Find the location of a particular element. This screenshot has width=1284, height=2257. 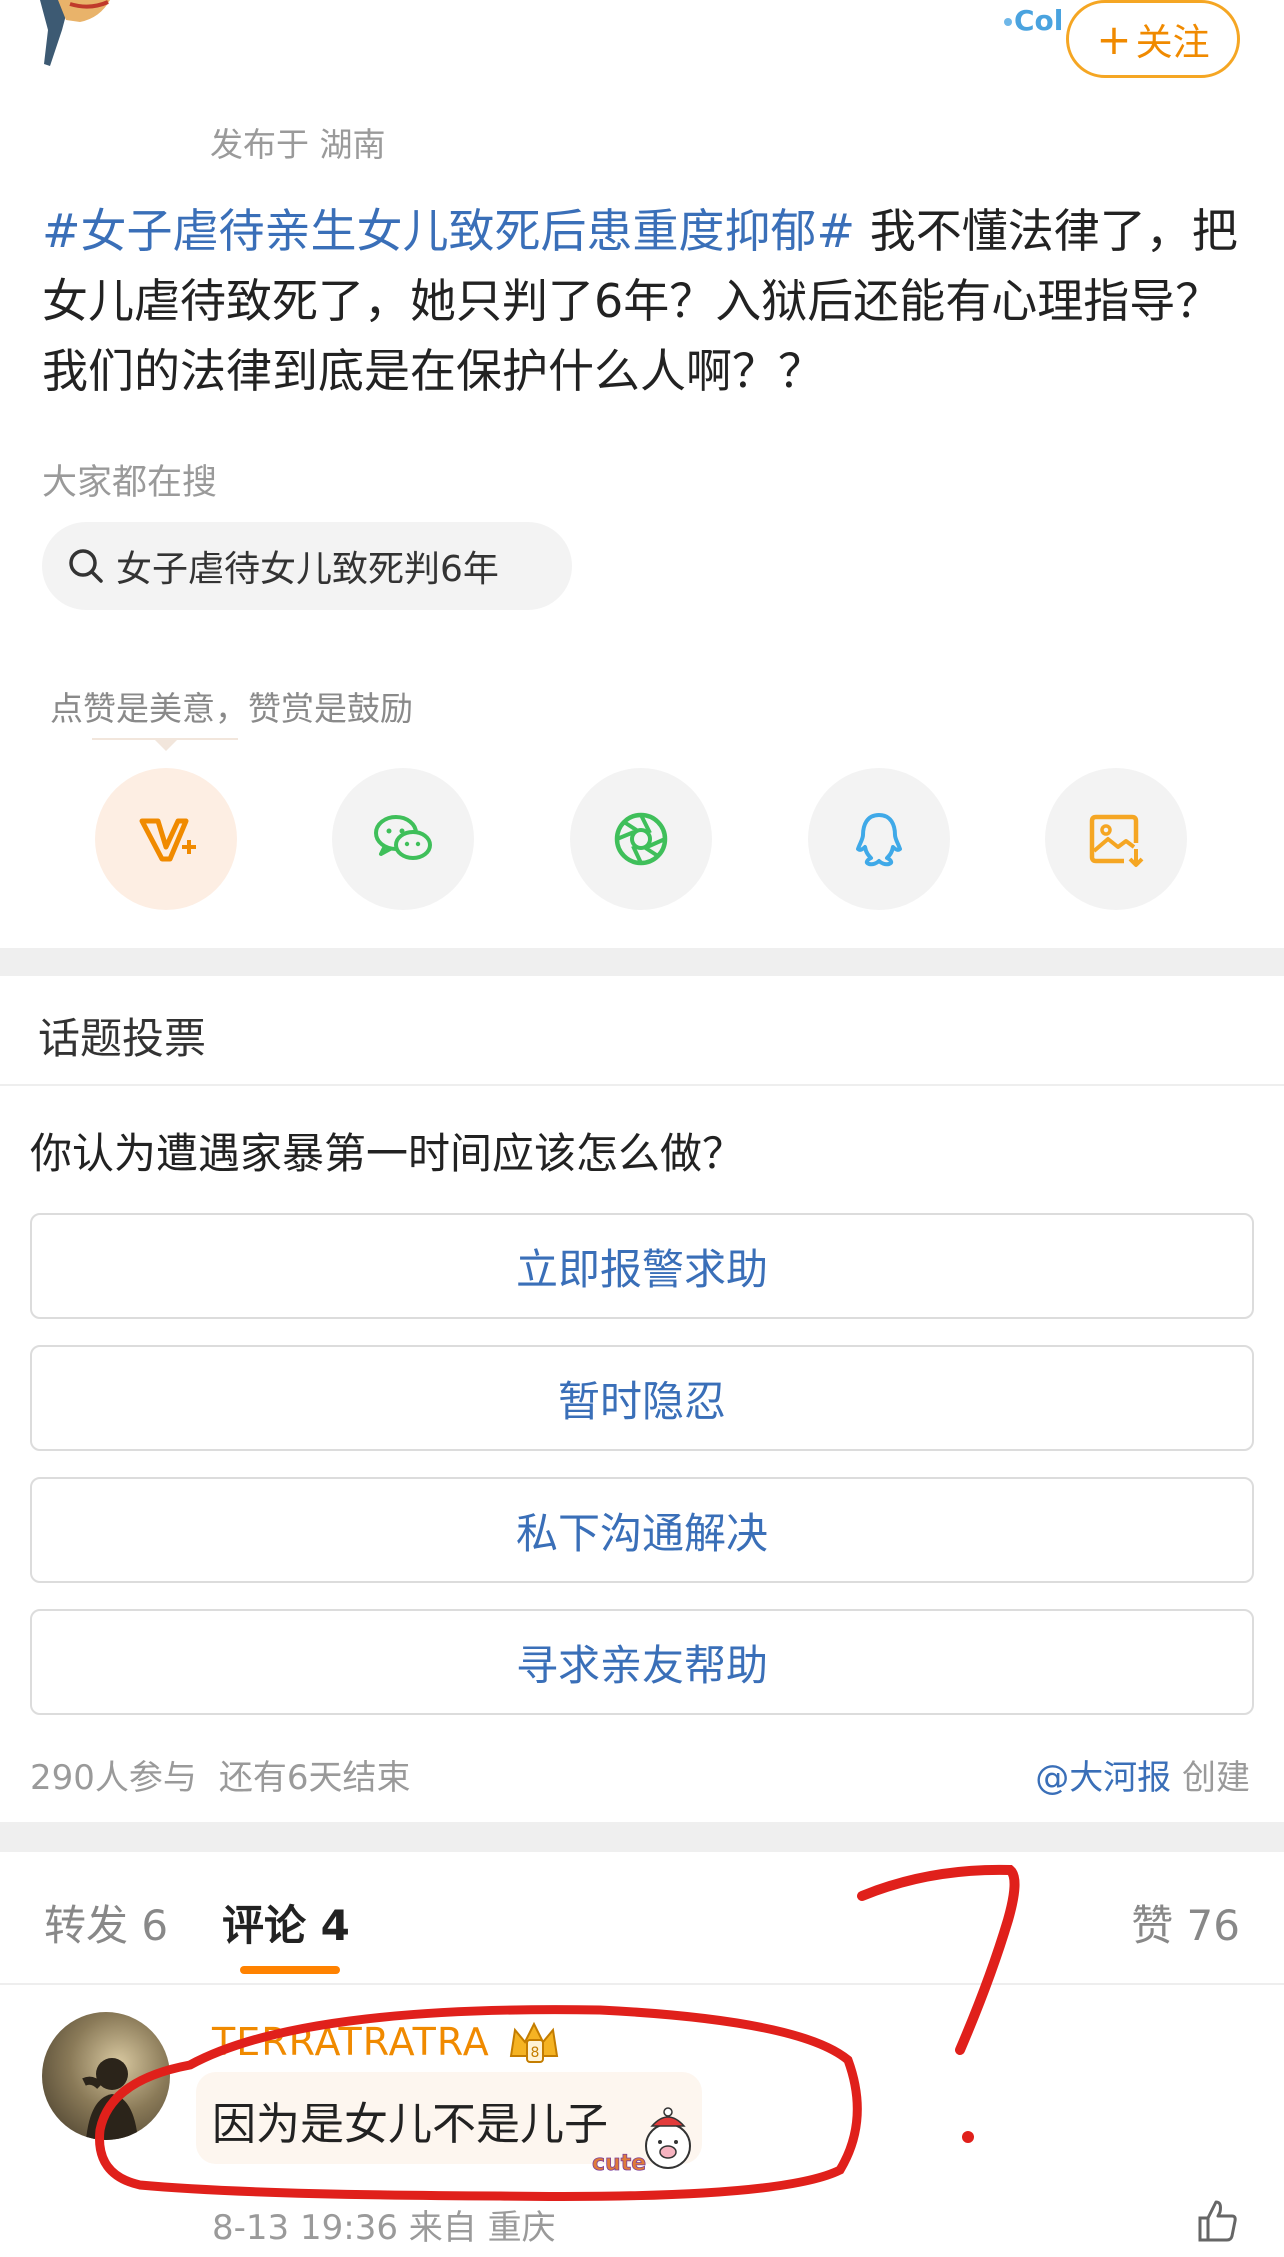

poll-option: 暂时隐忍 is located at coordinates (642, 1398).